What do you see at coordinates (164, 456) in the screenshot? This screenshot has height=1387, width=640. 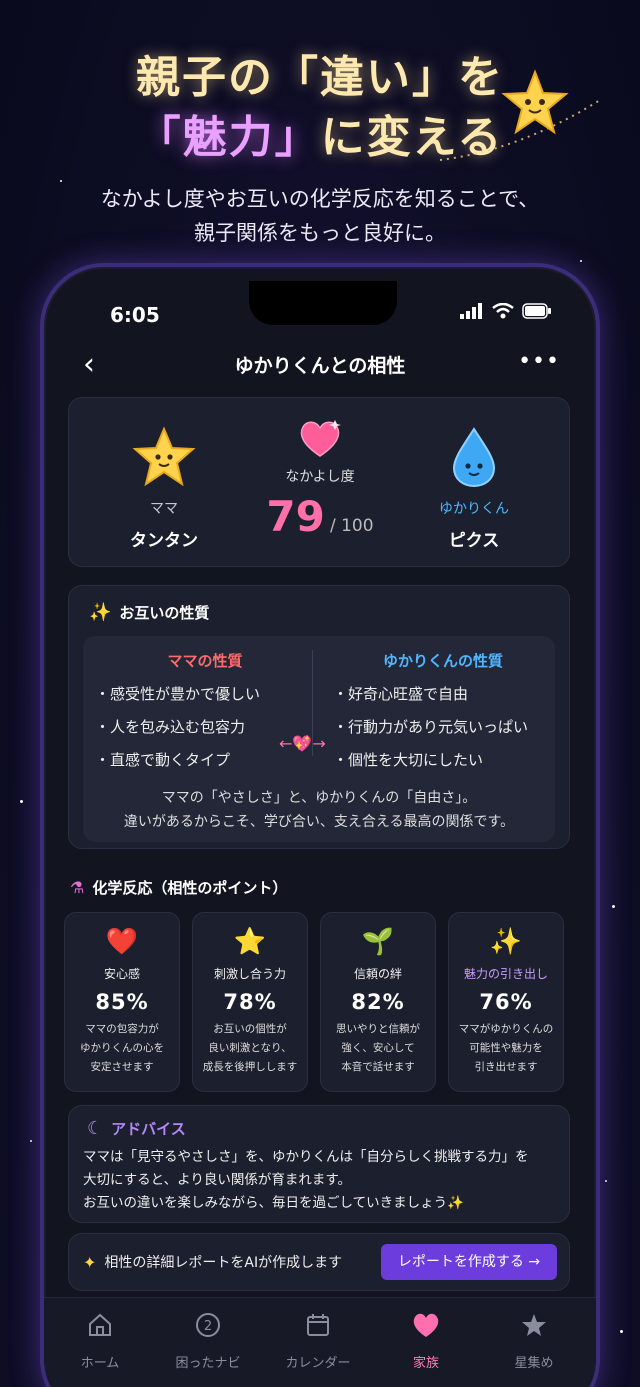 I see `star-character-icon` at bounding box center [164, 456].